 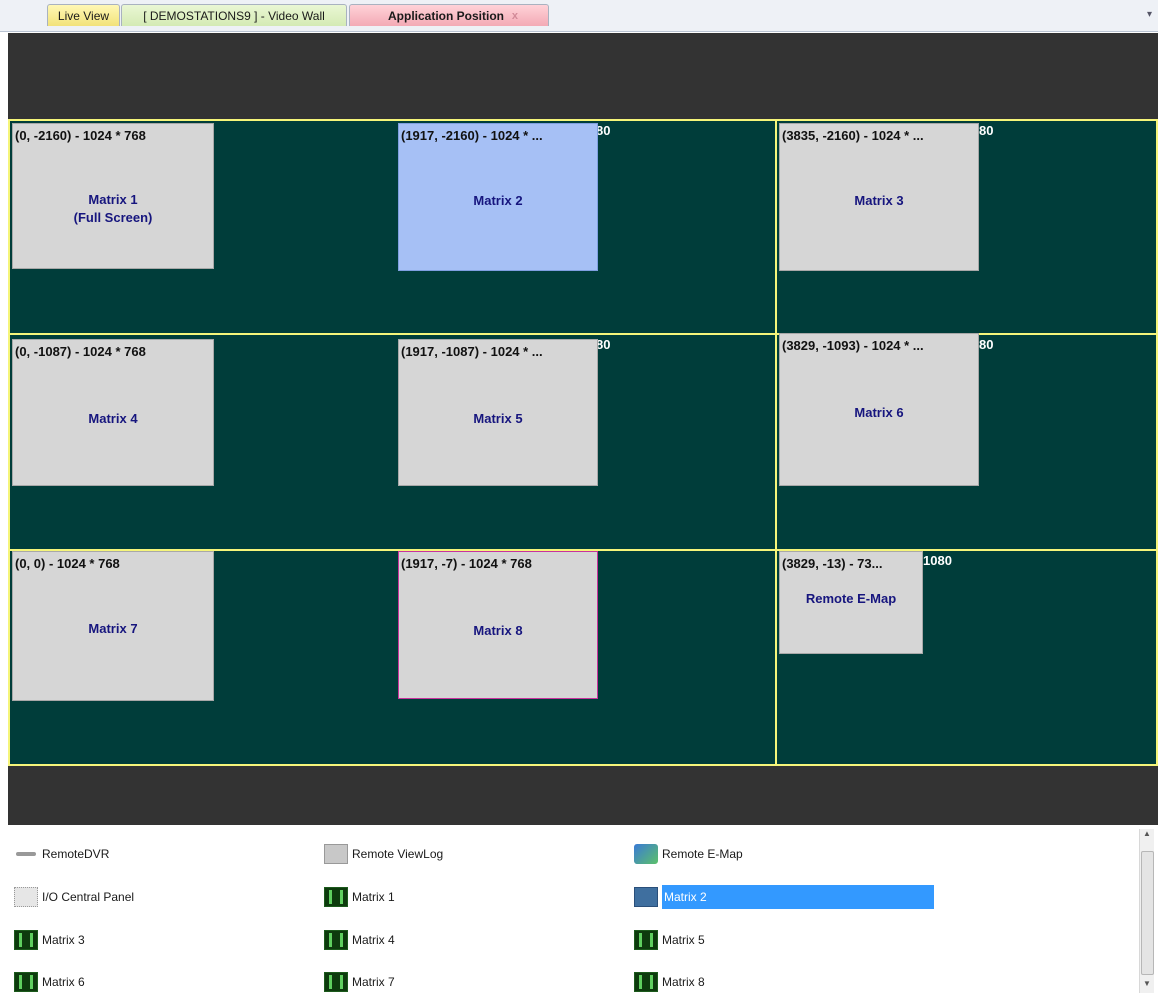 I want to click on window-title-line1: Matrix 1, so click(x=113, y=199).